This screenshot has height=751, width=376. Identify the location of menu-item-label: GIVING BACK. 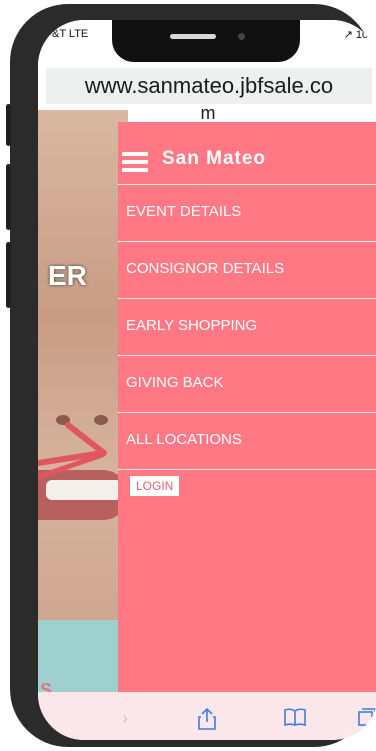
(175, 382).